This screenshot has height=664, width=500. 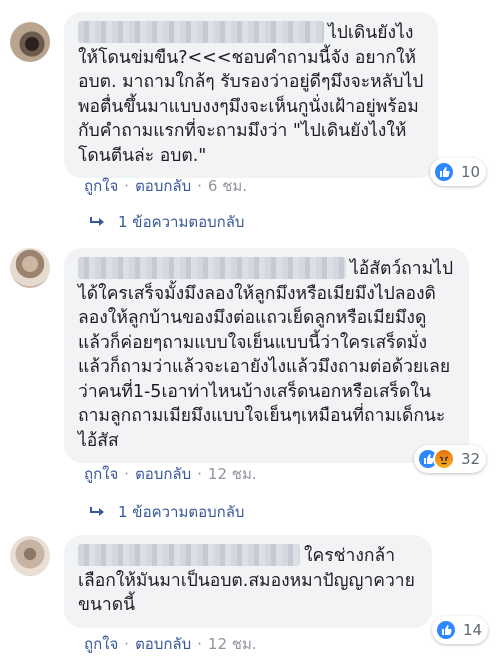 What do you see at coordinates (227, 186) in the screenshot?
I see `comment-timestamp: 6 ชม.` at bounding box center [227, 186].